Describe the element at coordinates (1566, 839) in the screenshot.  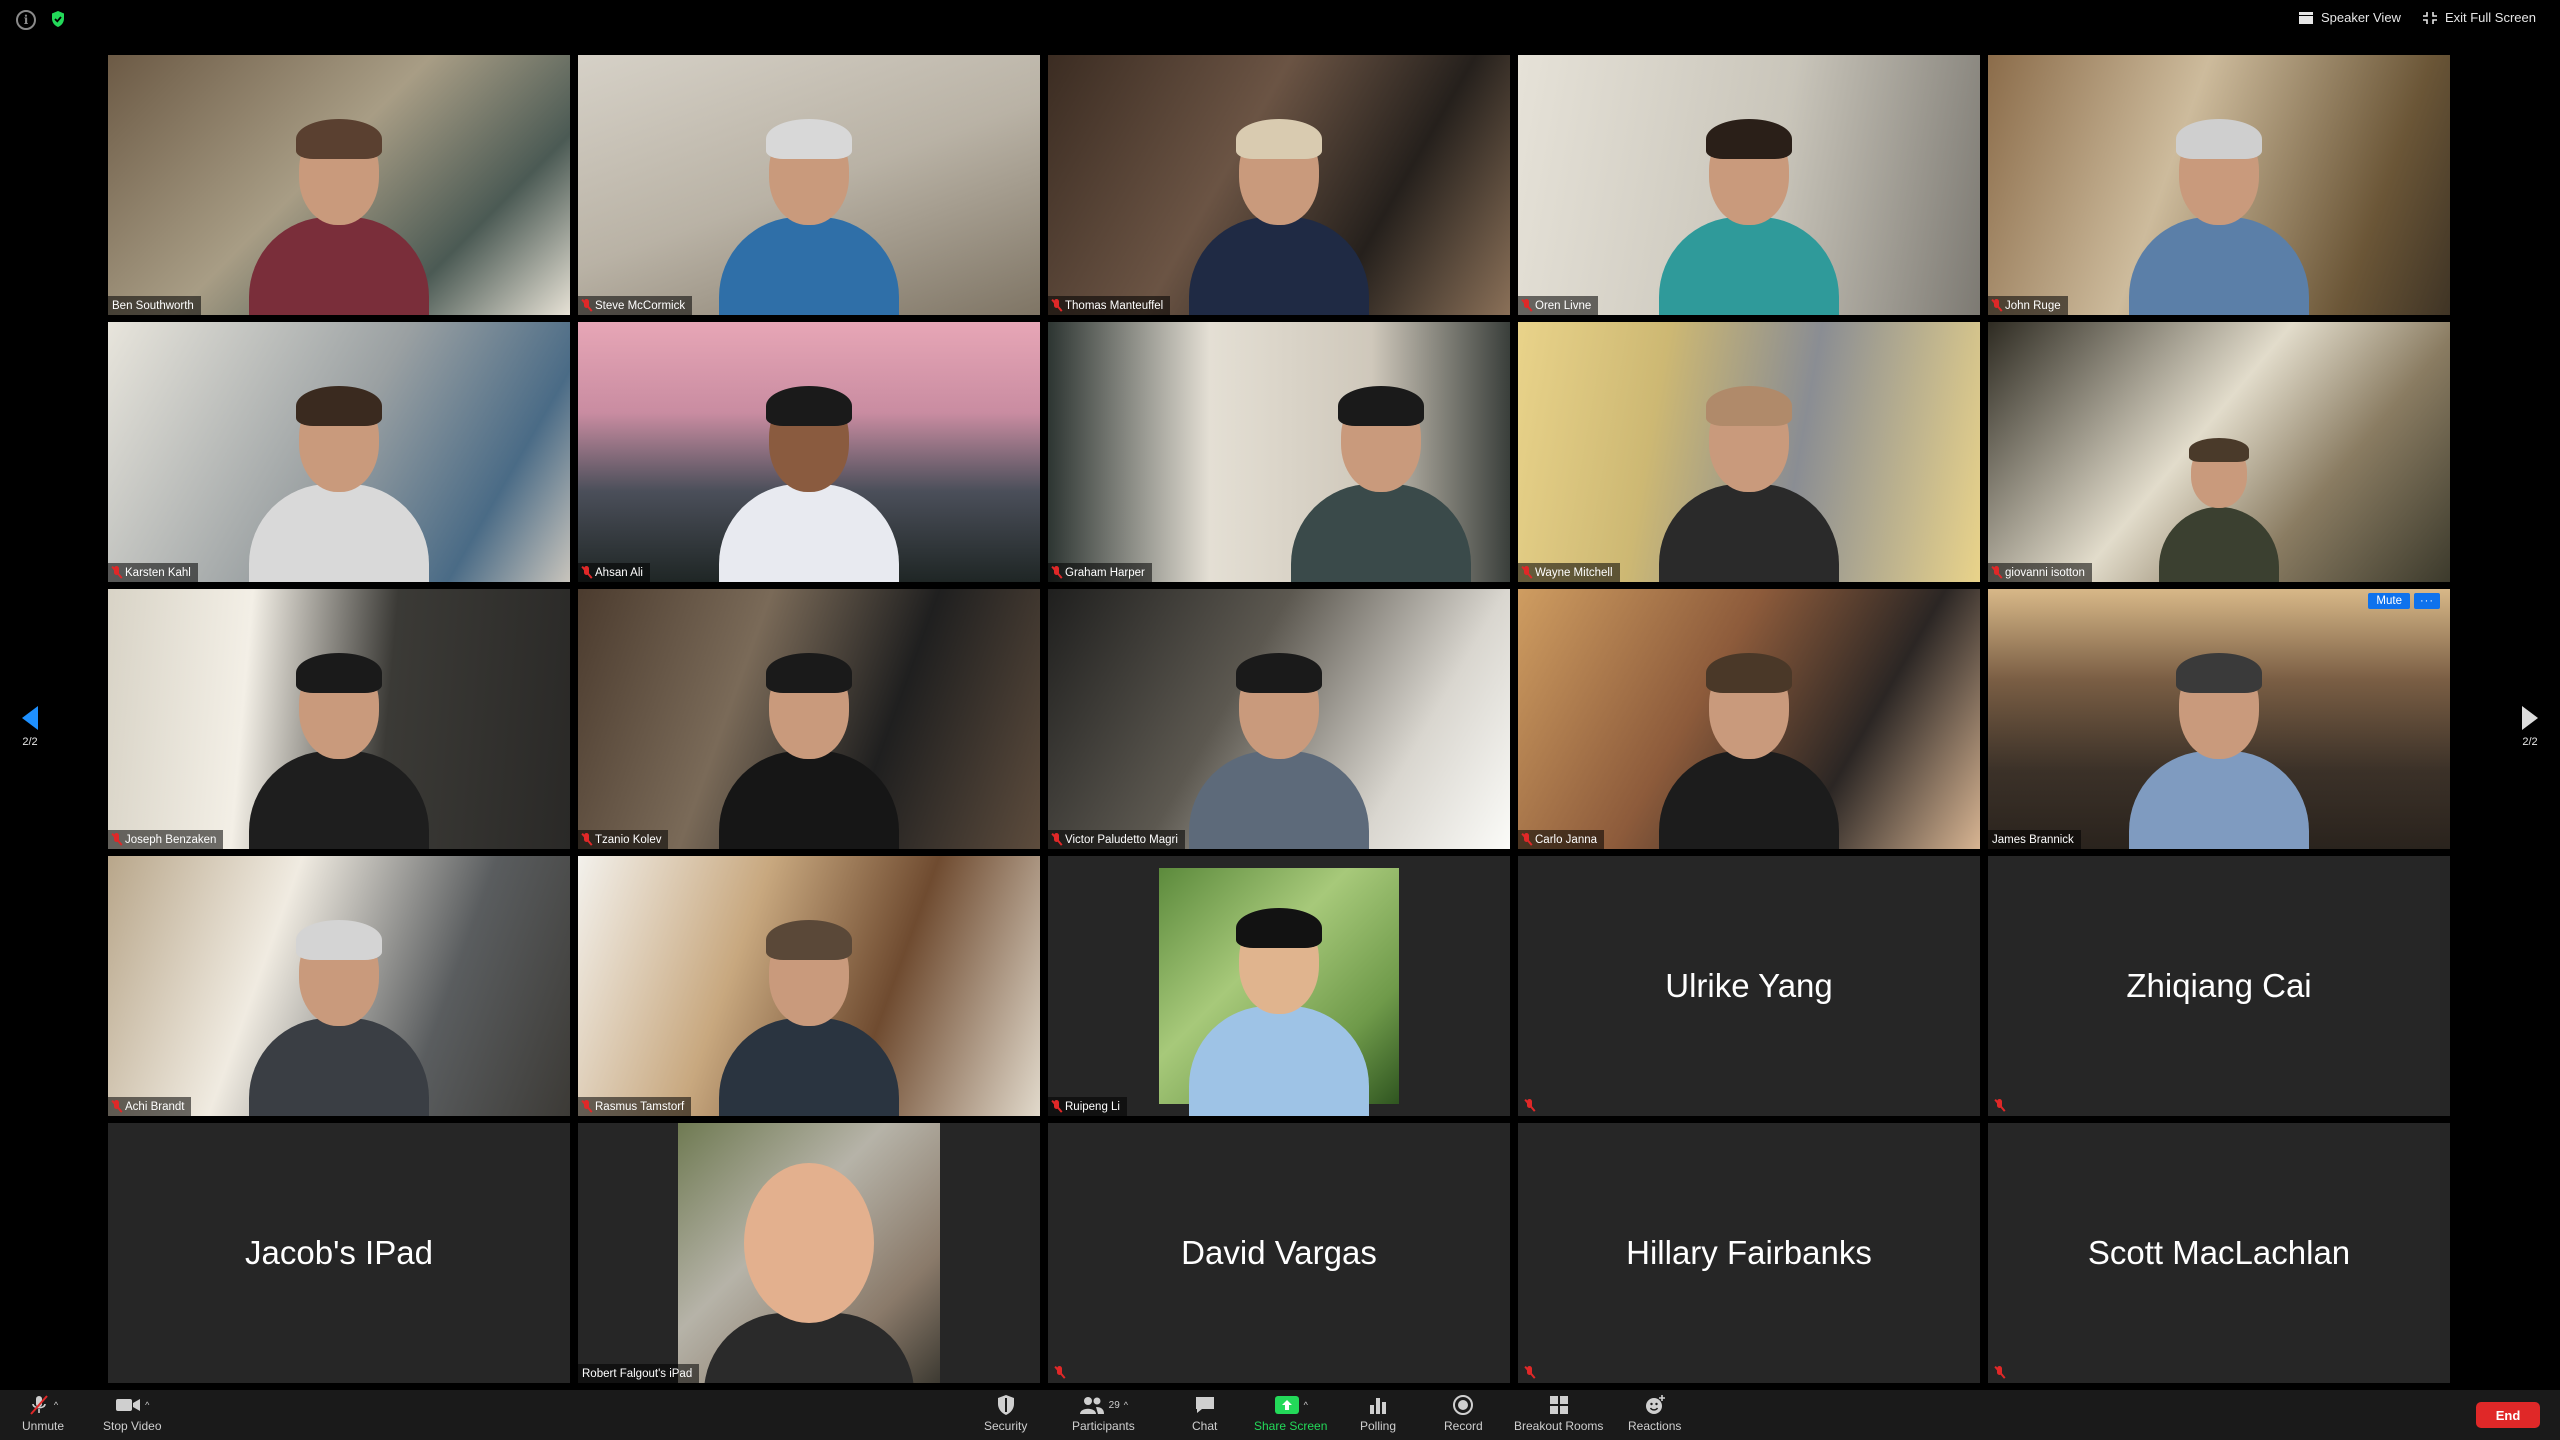
I see `participant-name: Carlo Janna` at that location.